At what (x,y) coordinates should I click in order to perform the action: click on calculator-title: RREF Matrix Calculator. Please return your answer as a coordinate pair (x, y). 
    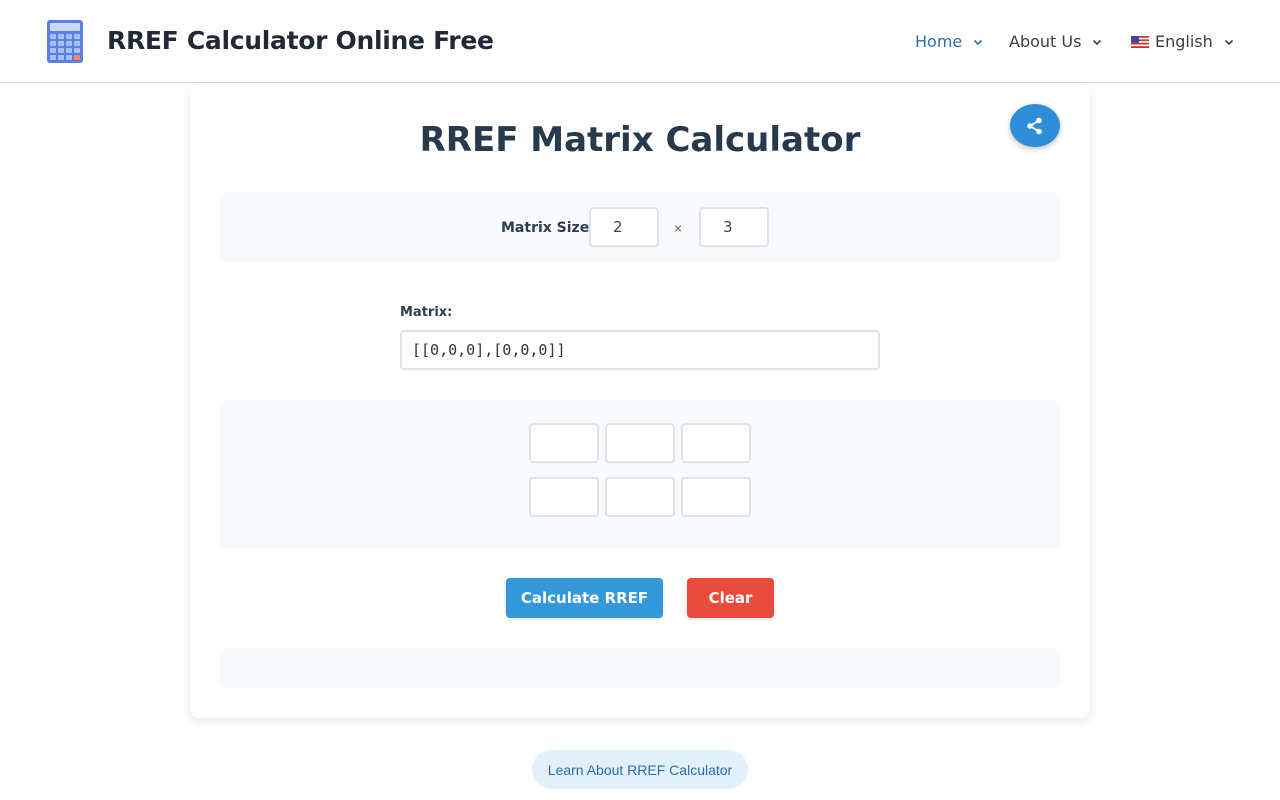
    Looking at the image, I should click on (640, 140).